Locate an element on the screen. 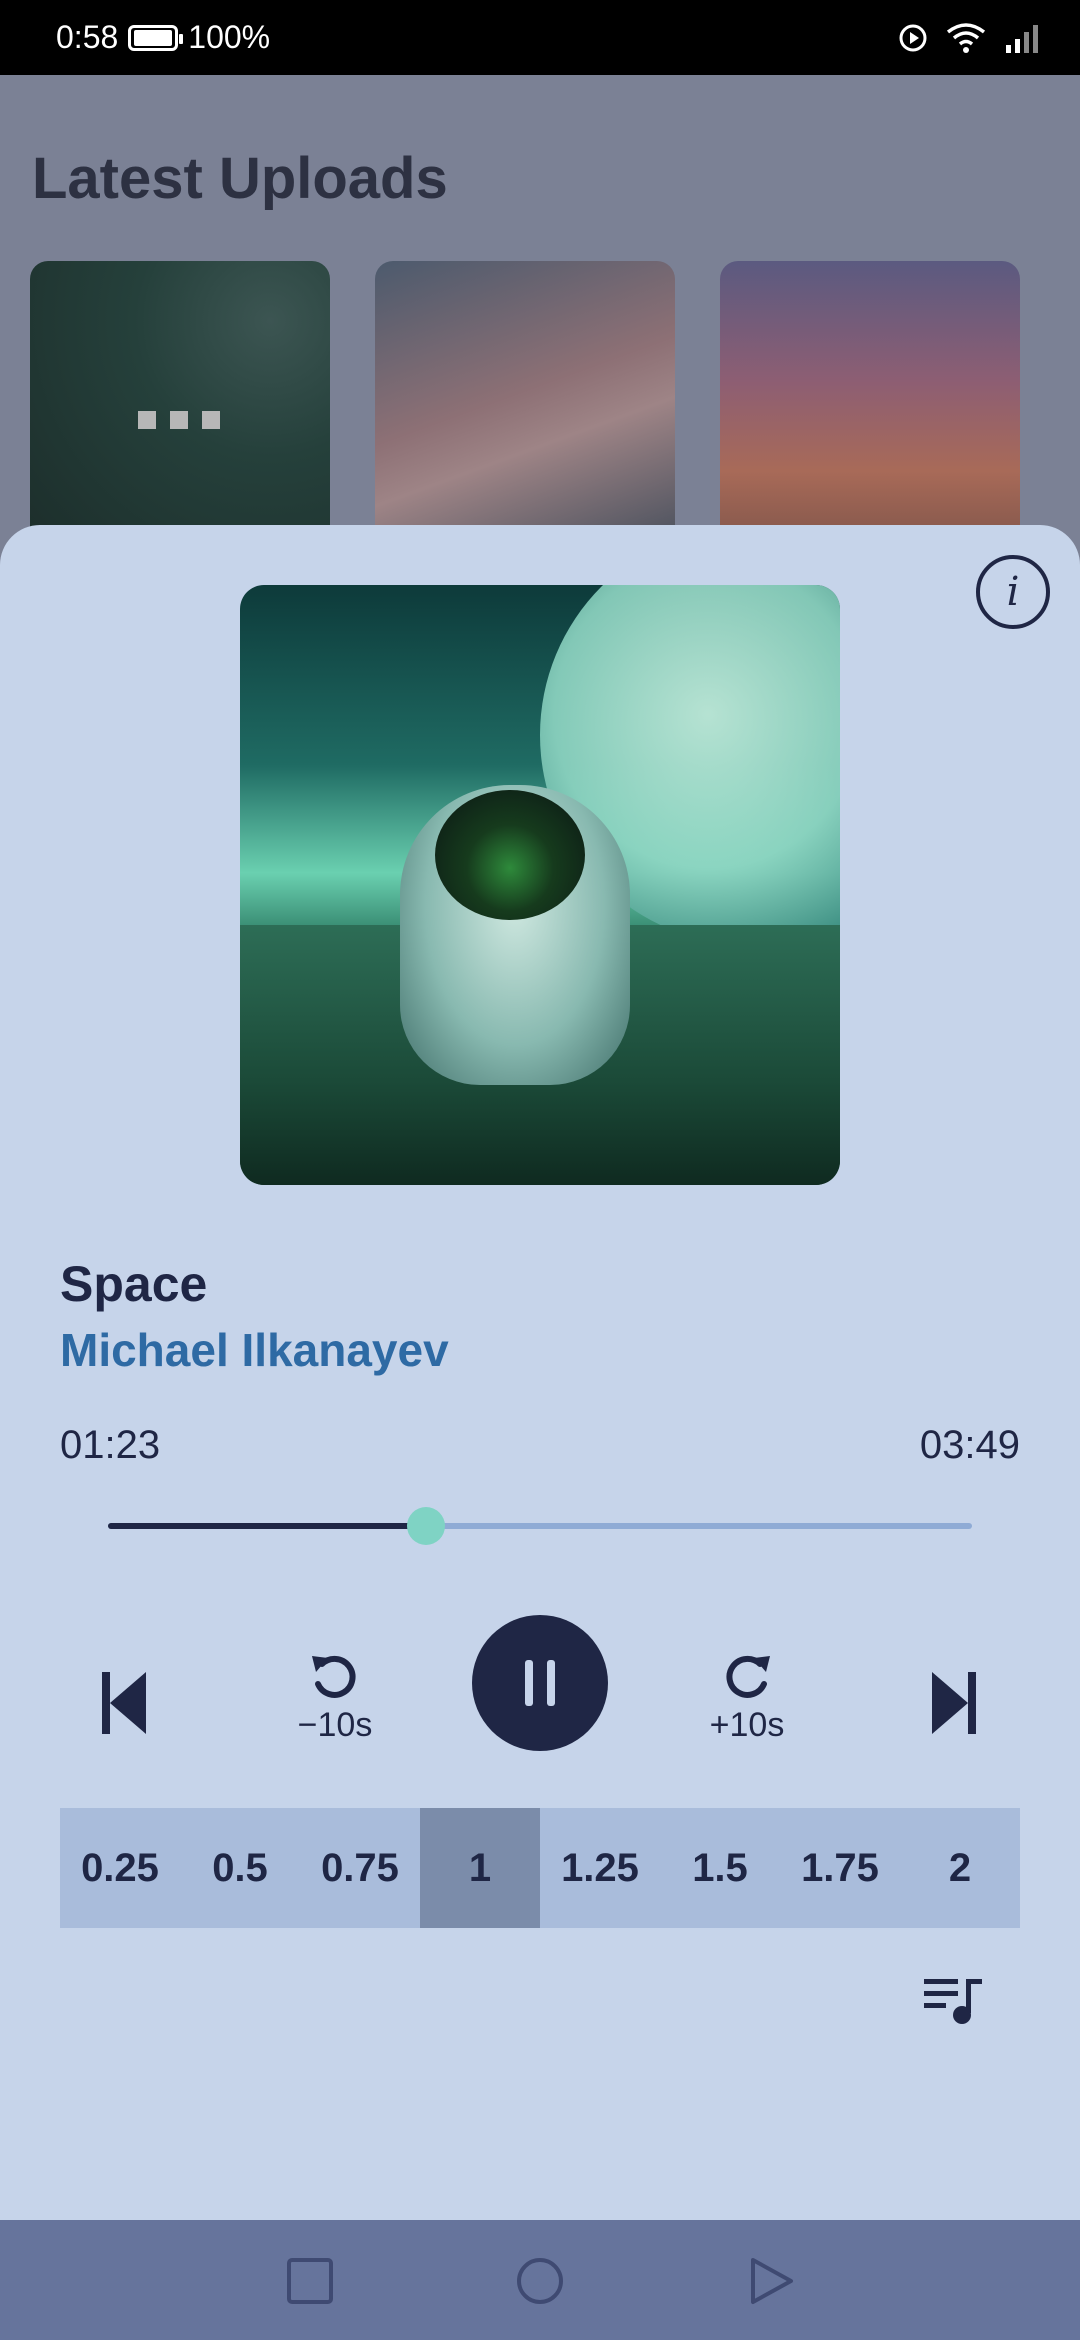  navigation-bar is located at coordinates (540, 2280).